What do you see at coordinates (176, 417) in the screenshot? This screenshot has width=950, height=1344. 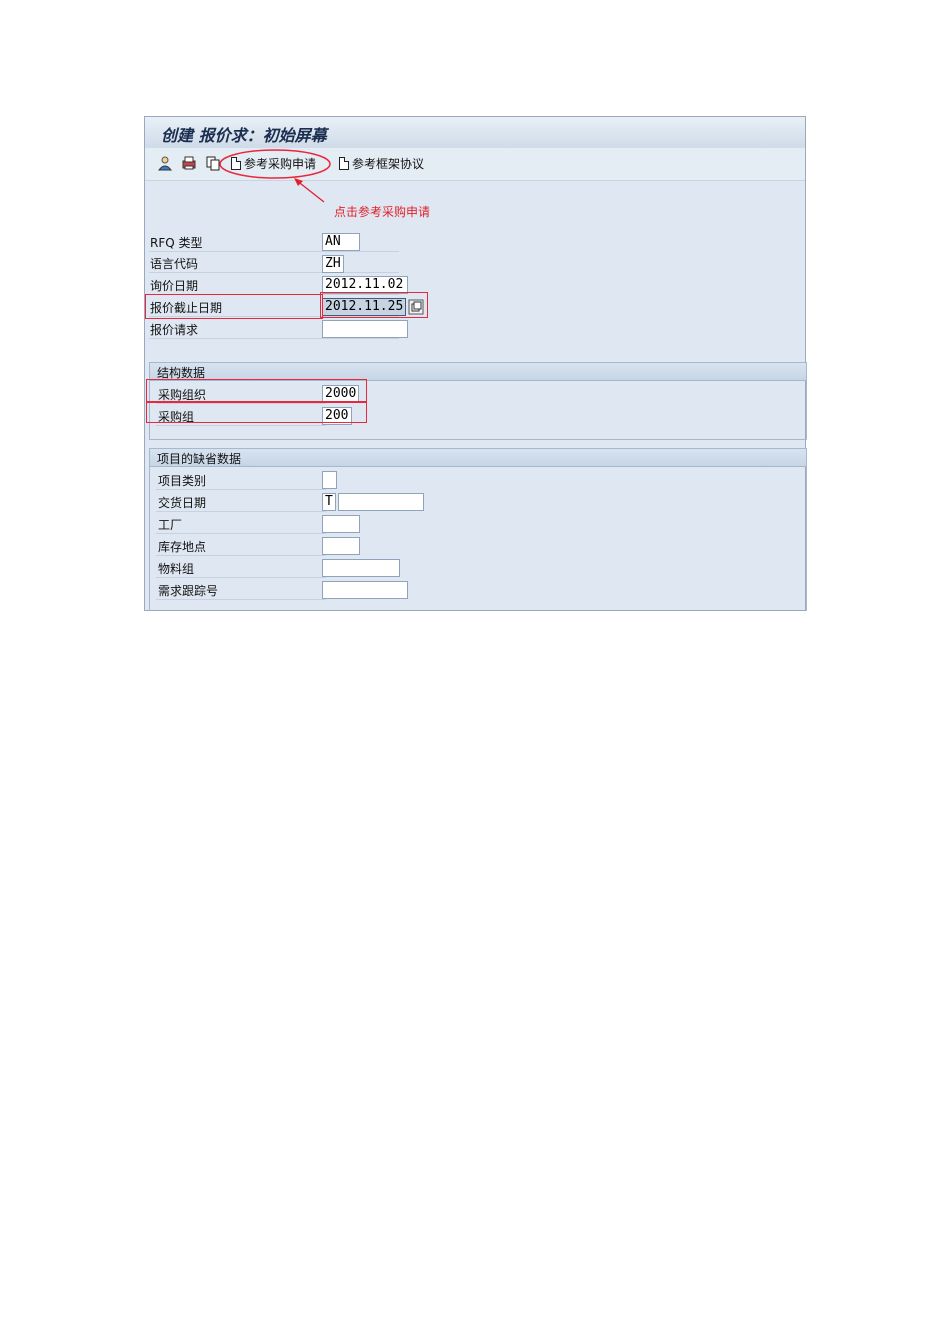 I see `purch-group-label: 采购组` at bounding box center [176, 417].